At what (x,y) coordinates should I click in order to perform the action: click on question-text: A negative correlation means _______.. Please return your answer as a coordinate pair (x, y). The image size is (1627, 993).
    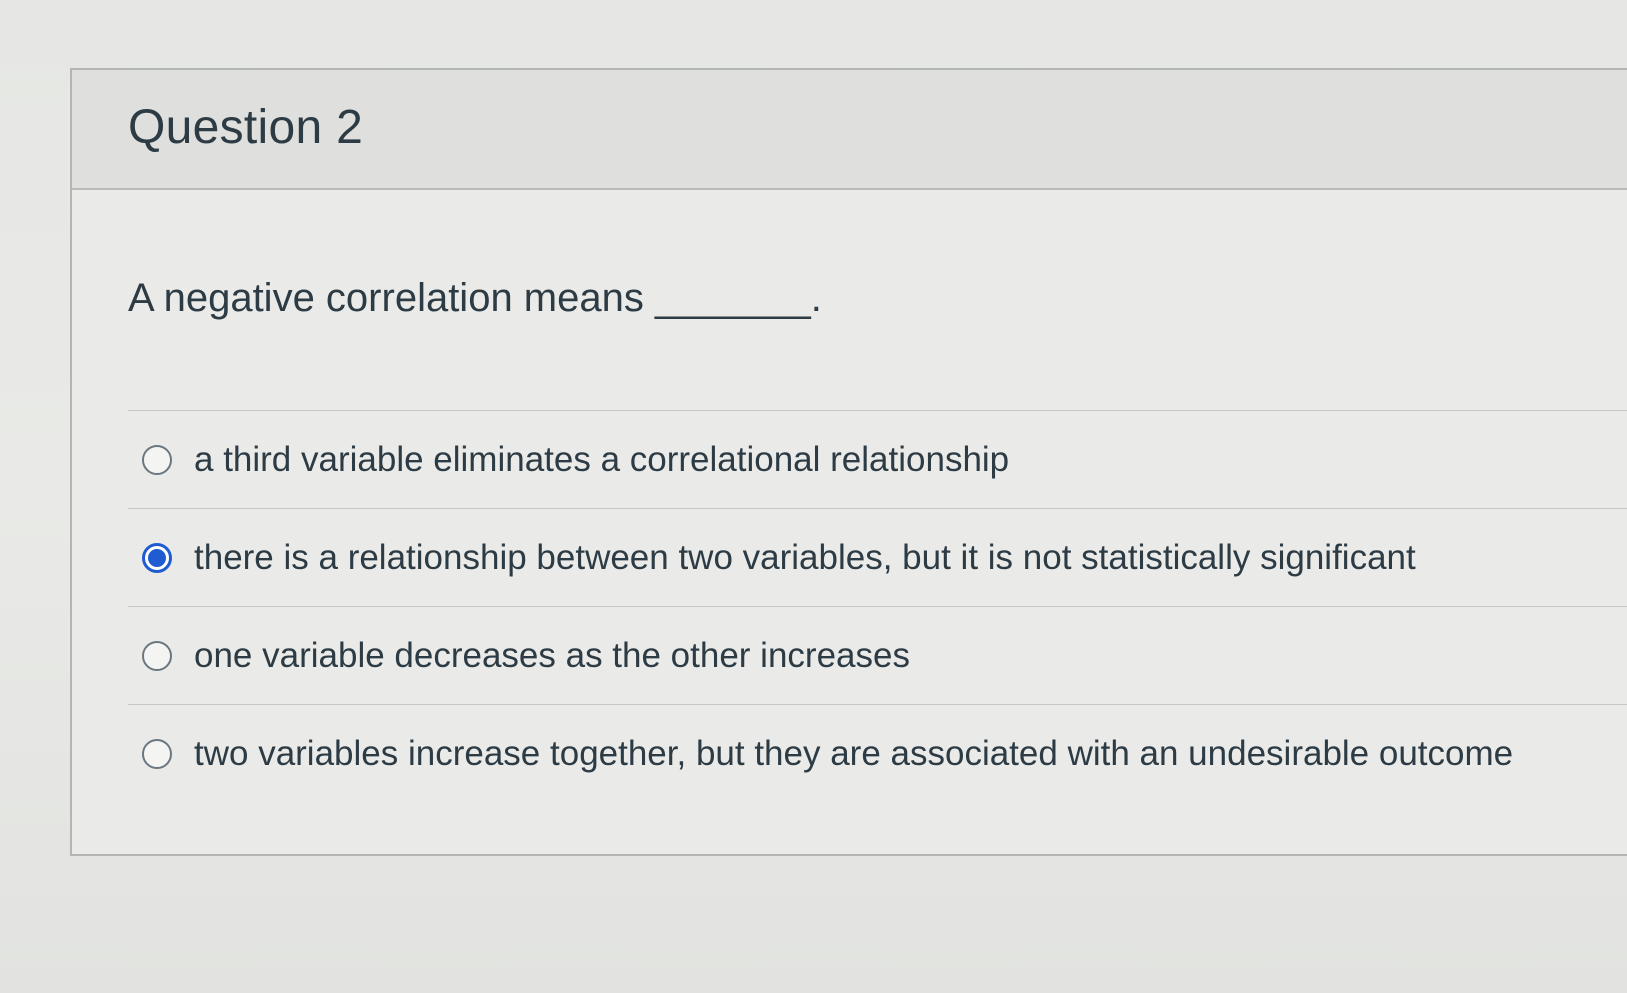
    Looking at the image, I should click on (475, 298).